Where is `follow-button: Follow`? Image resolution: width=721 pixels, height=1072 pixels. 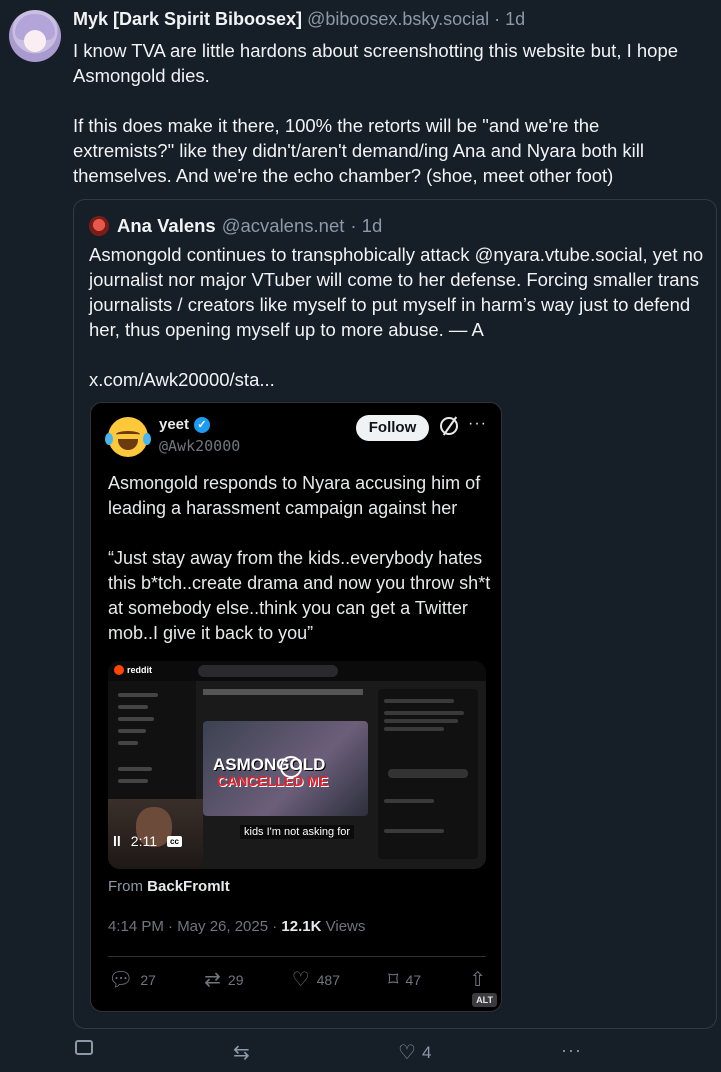 follow-button: Follow is located at coordinates (392, 428).